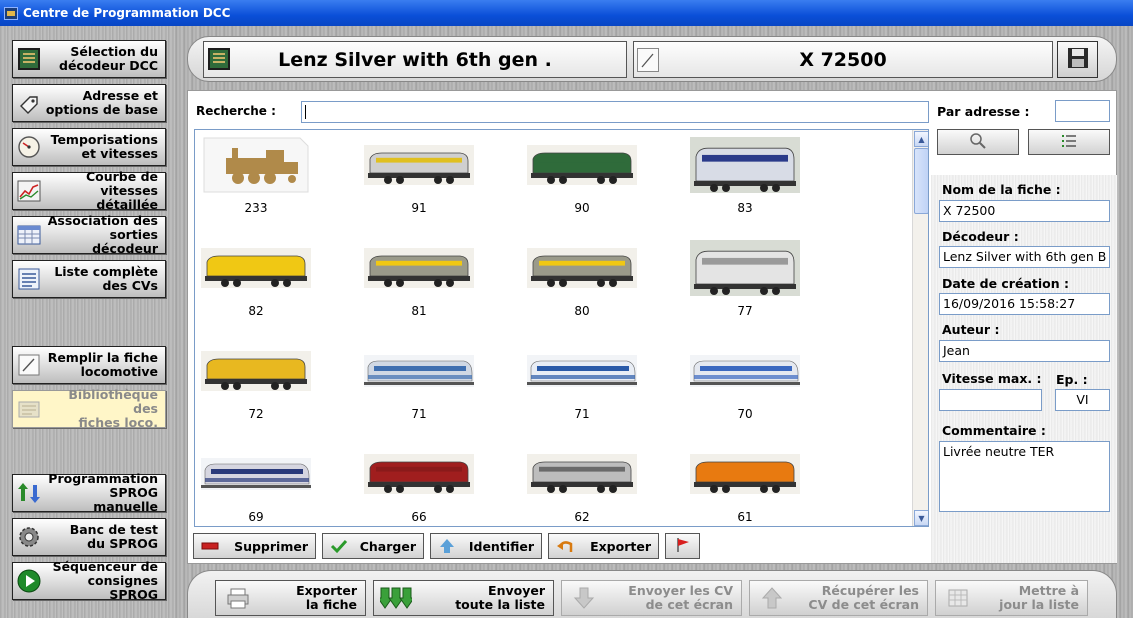  Describe the element at coordinates (582, 517) in the screenshot. I see `loco-address-caption: 62` at that location.